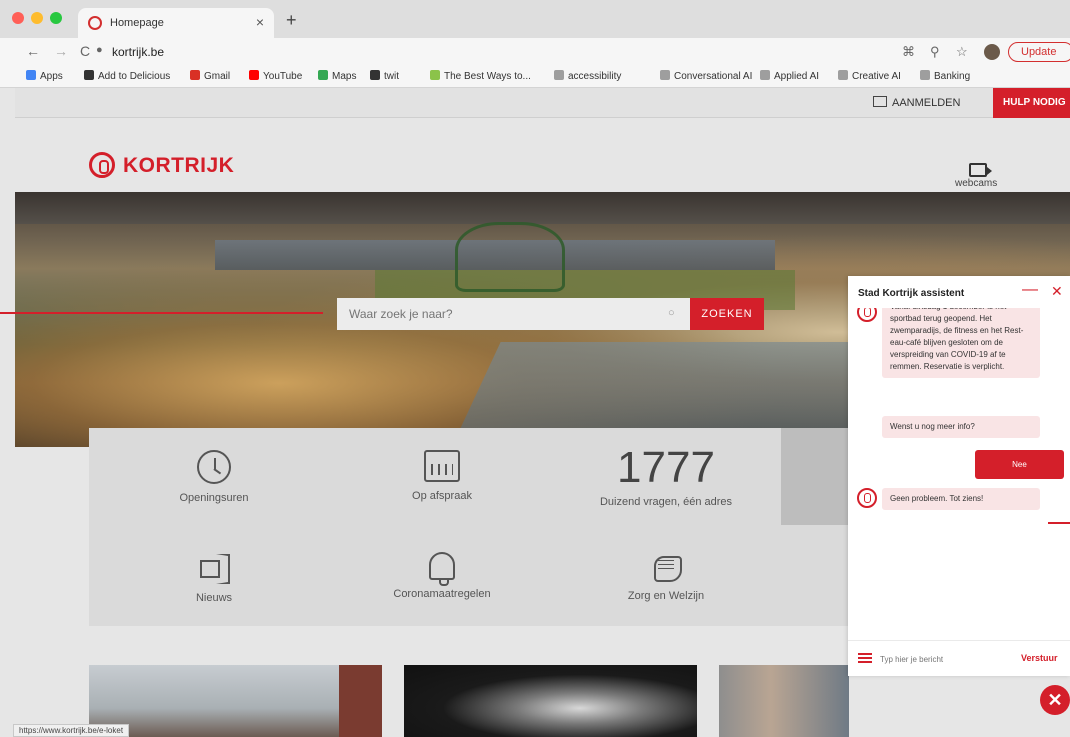 The height and width of the screenshot is (737, 1070). I want to click on bookmark-applied-ai: Applied AI, so click(789, 76).